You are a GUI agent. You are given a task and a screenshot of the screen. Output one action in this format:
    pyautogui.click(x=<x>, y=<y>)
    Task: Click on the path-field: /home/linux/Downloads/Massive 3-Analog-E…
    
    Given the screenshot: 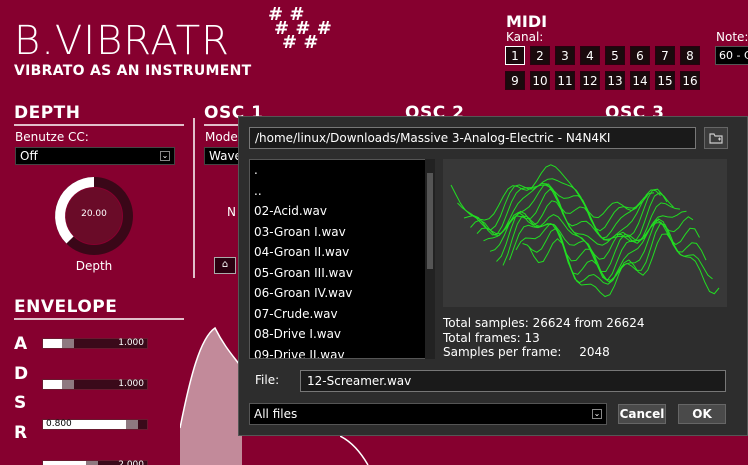 What is the action you would take?
    pyautogui.click(x=472, y=138)
    